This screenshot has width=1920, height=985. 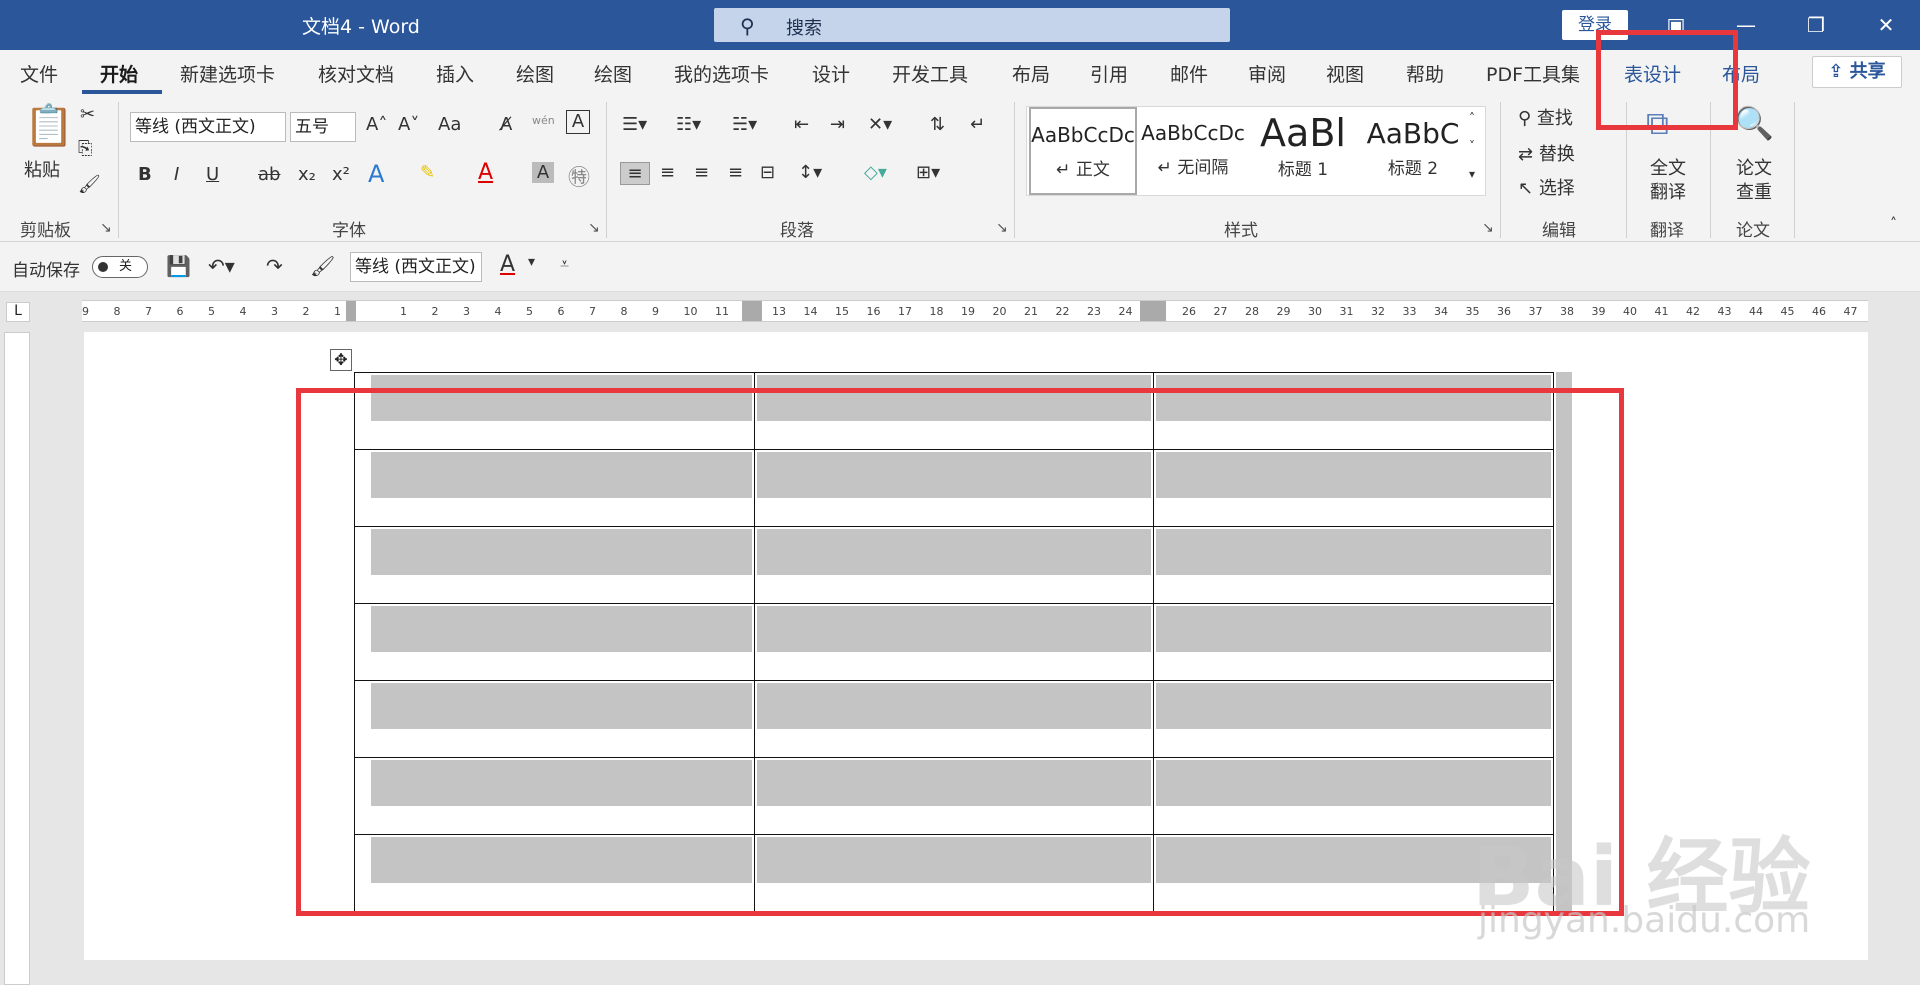 I want to click on align-center-icon: ≡, so click(x=667, y=172).